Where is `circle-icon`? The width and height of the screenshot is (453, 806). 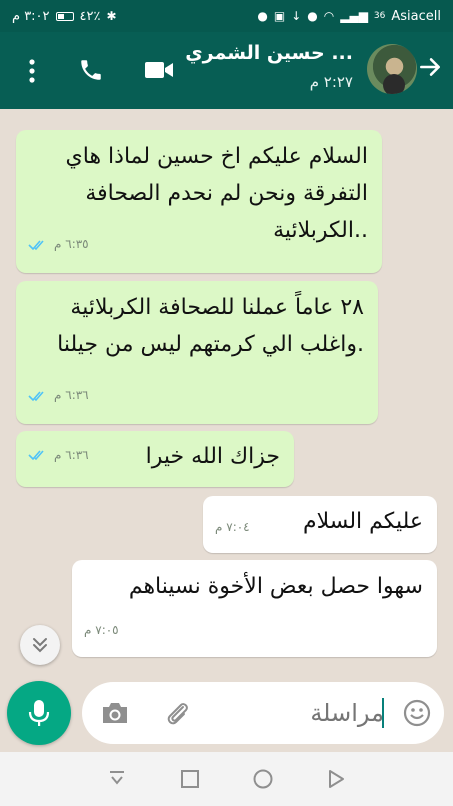 circle-icon is located at coordinates (263, 779).